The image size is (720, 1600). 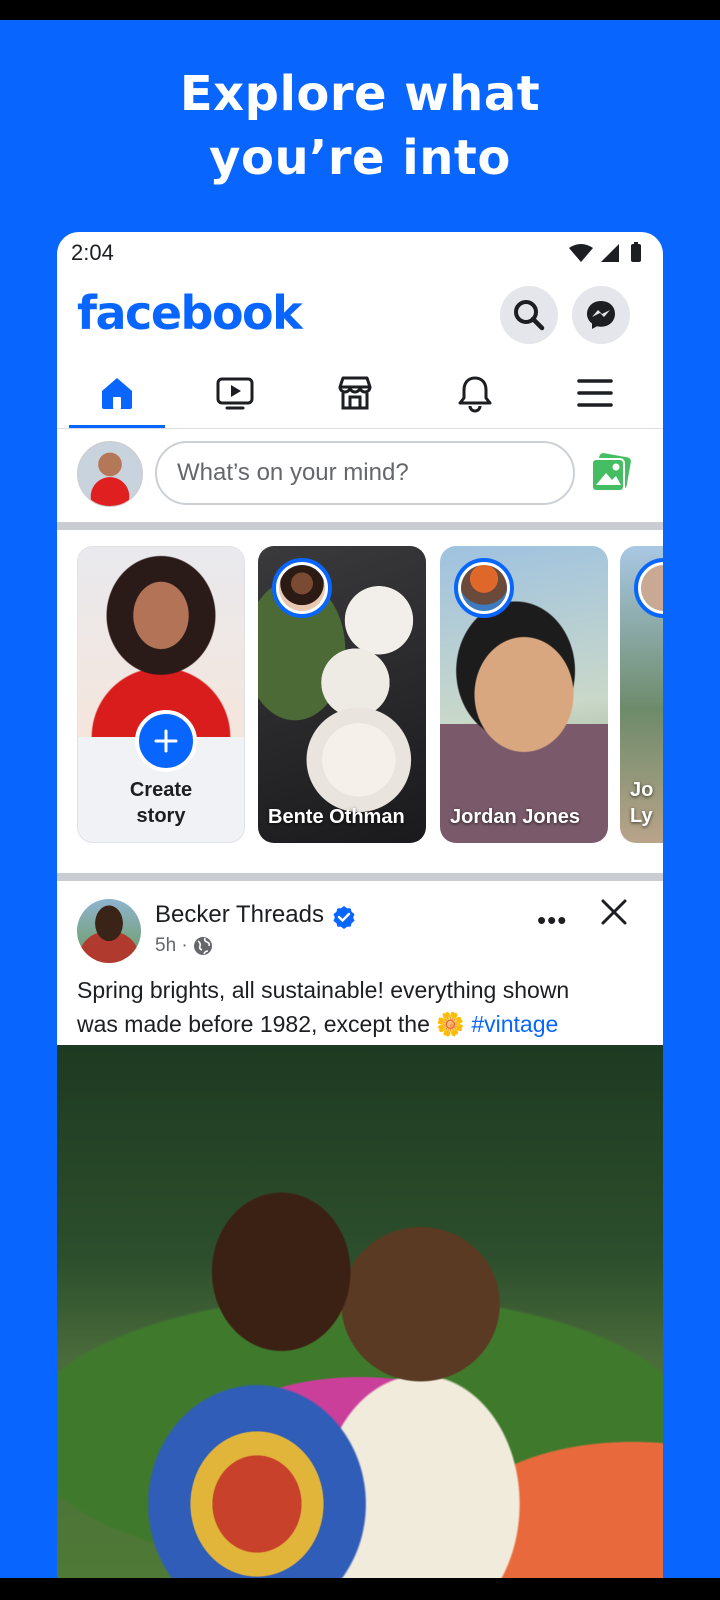 What do you see at coordinates (92, 252) in the screenshot?
I see `status-time: 2:04` at bounding box center [92, 252].